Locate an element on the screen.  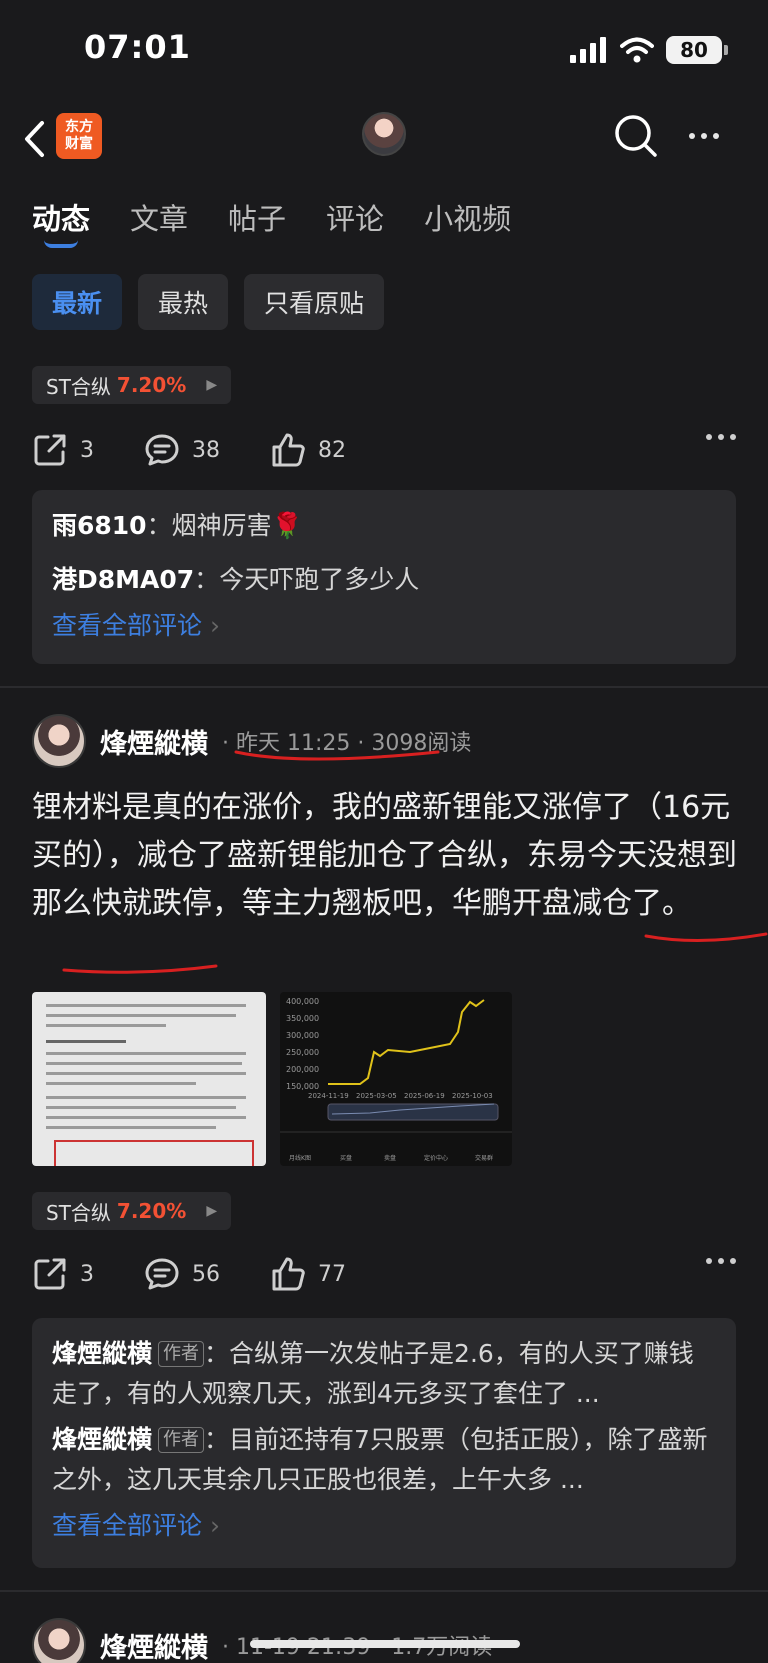
chart-y-tick: 400,000 is located at coordinates (302, 1001).